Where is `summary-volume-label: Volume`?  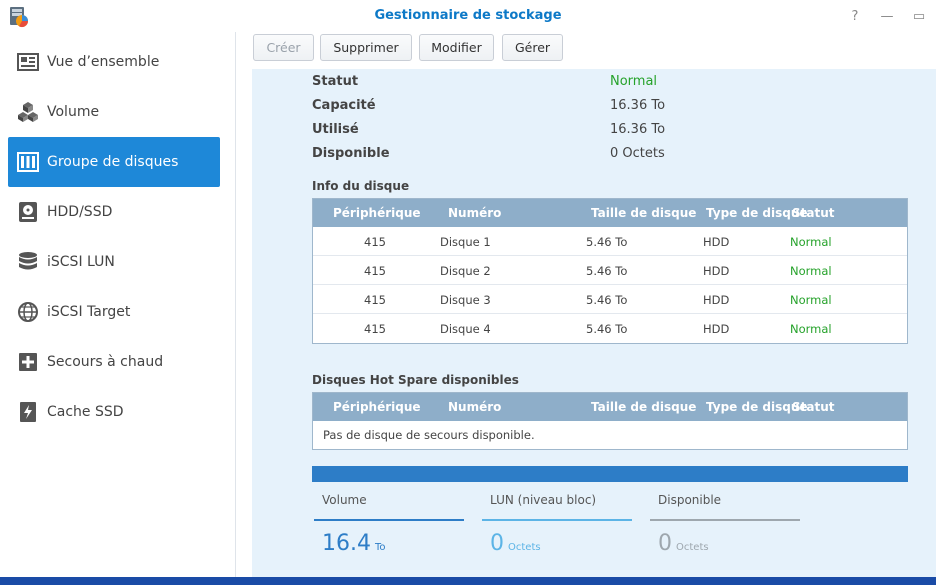
summary-volume-label: Volume is located at coordinates (344, 500).